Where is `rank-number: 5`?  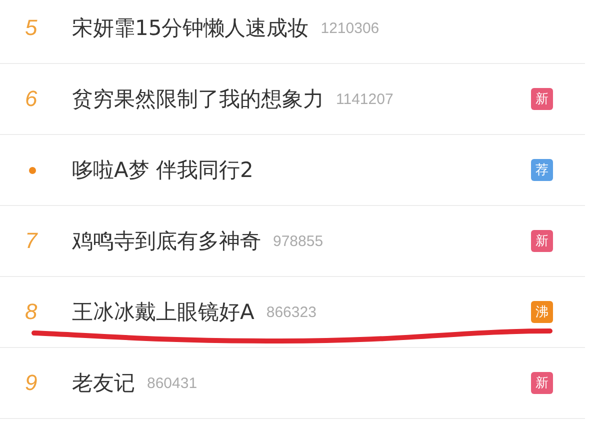 rank-number: 5 is located at coordinates (31, 28).